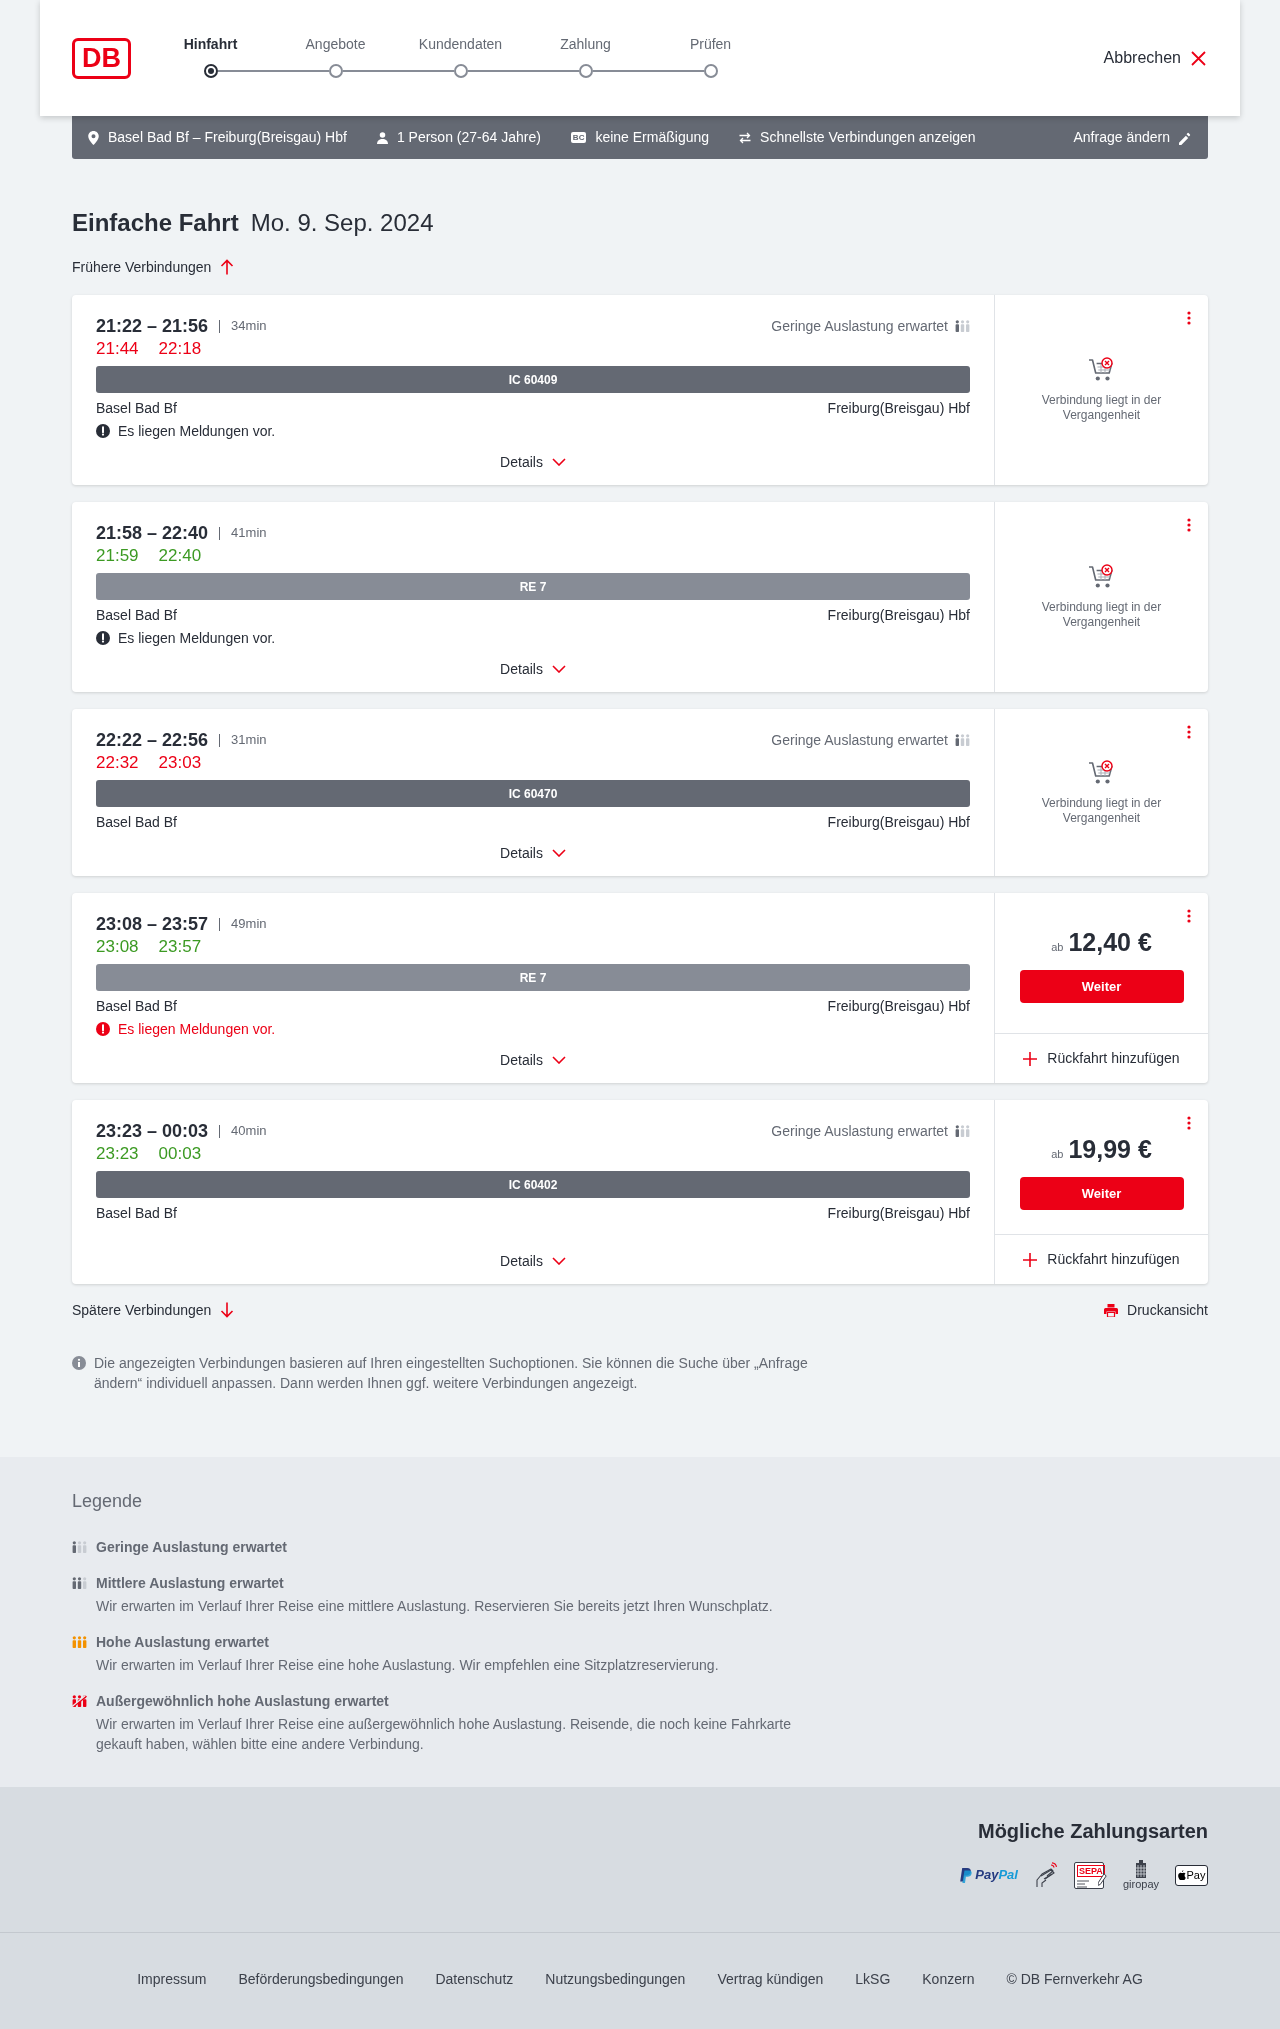 The width and height of the screenshot is (1280, 2029). What do you see at coordinates (1140, 1884) in the screenshot?
I see `giropay-label: giropay` at bounding box center [1140, 1884].